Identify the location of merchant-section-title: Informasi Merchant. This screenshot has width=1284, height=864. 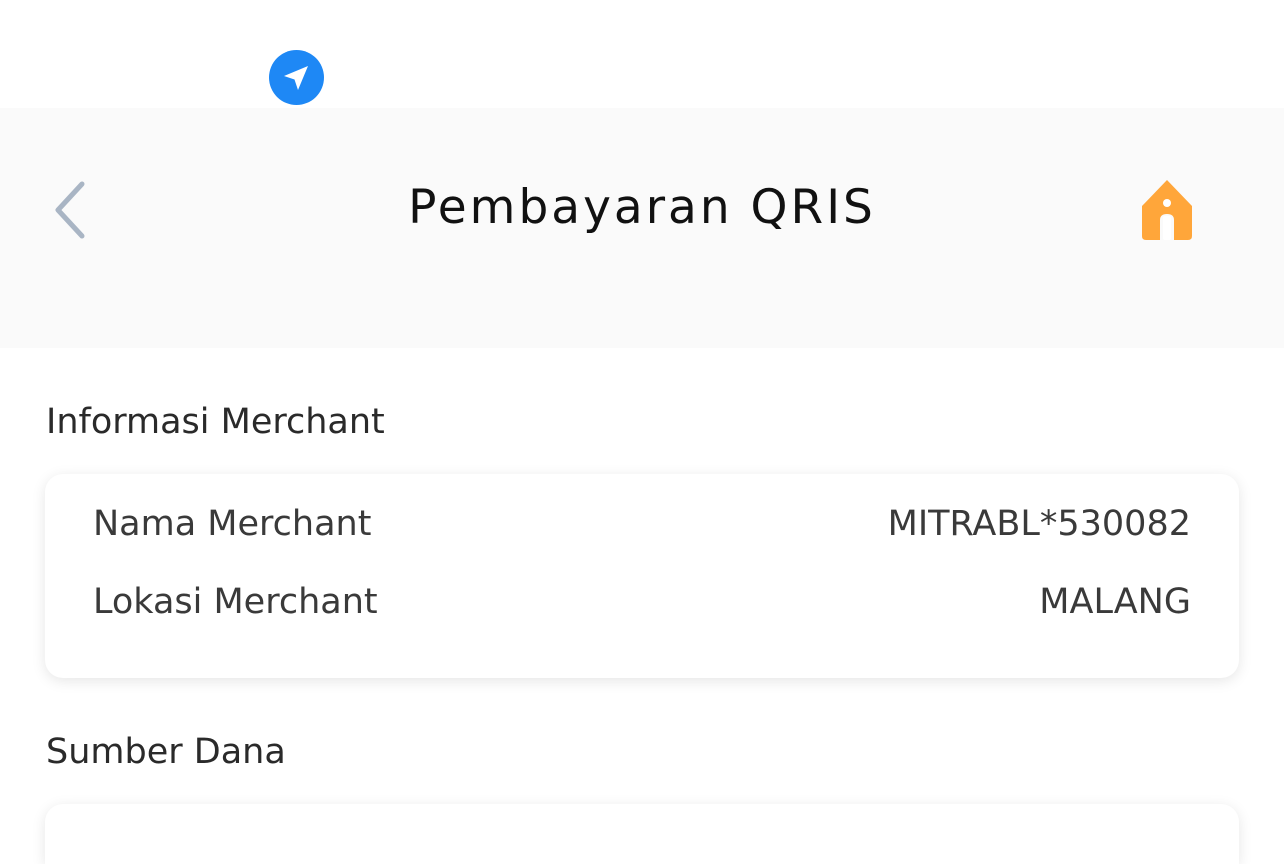
(215, 422).